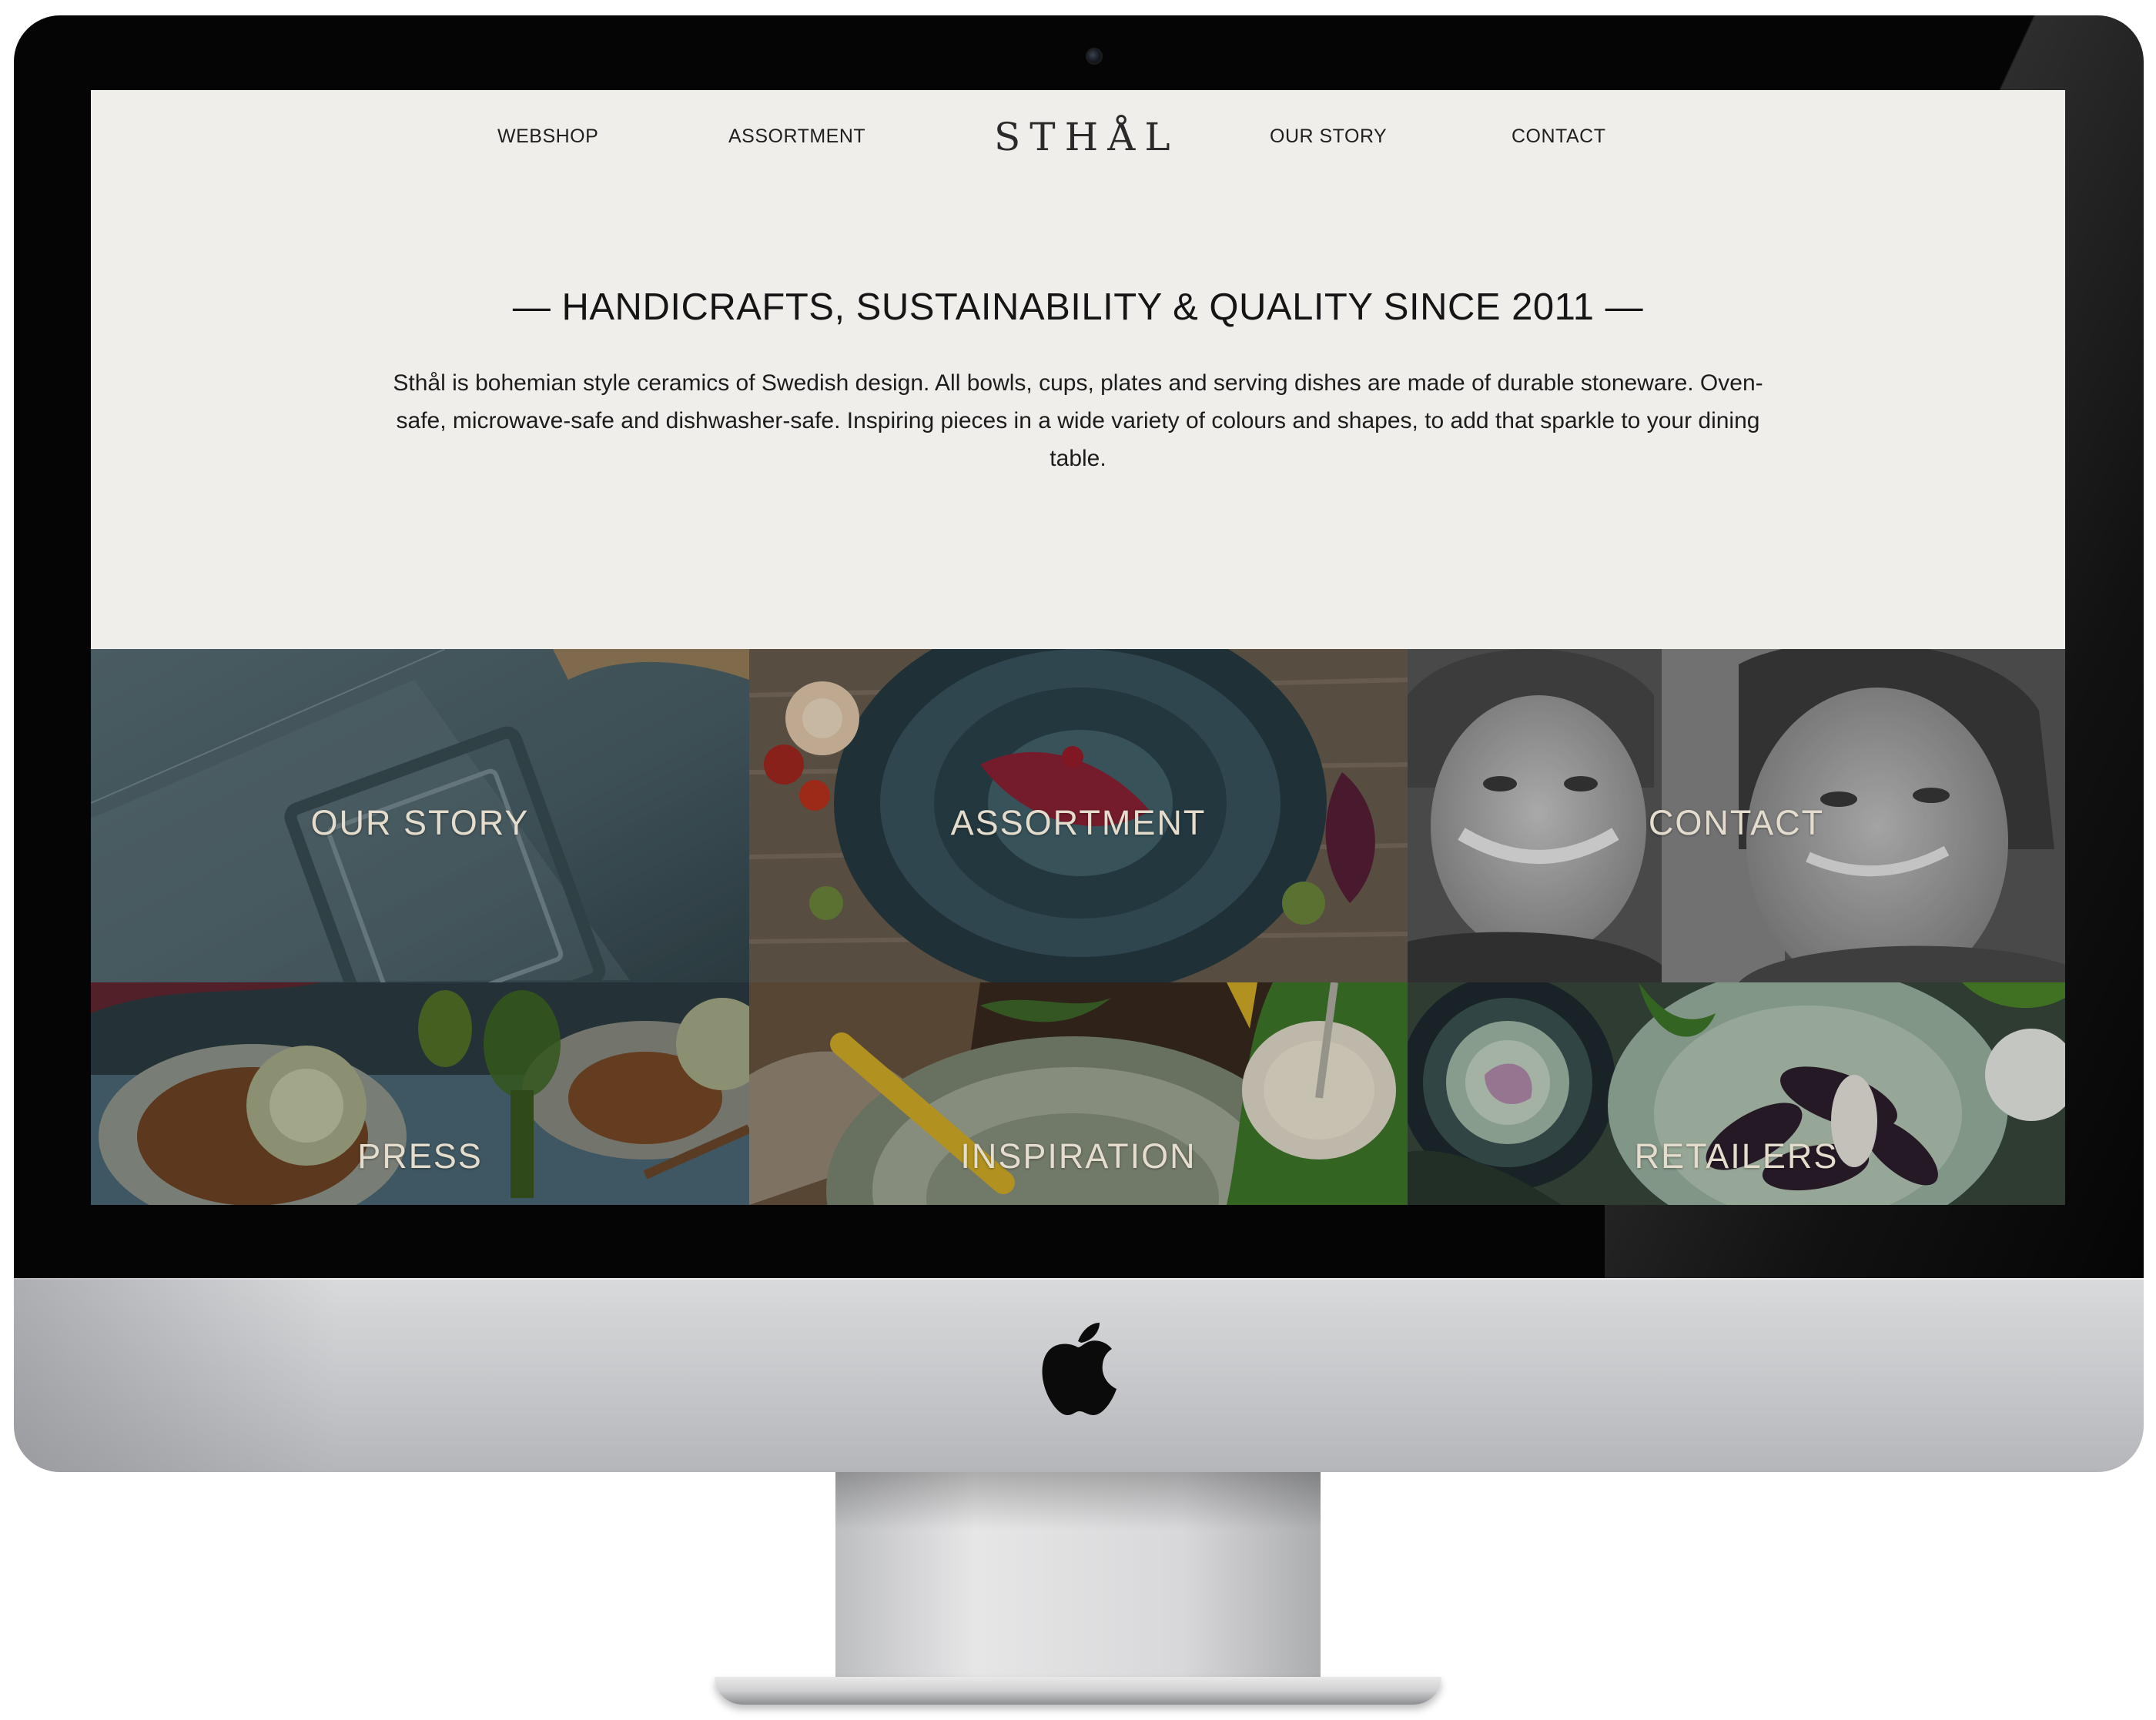 Image resolution: width=2156 pixels, height=1720 pixels. Describe the element at coordinates (420, 1156) in the screenshot. I see `tile-label-press: PRESS` at that location.